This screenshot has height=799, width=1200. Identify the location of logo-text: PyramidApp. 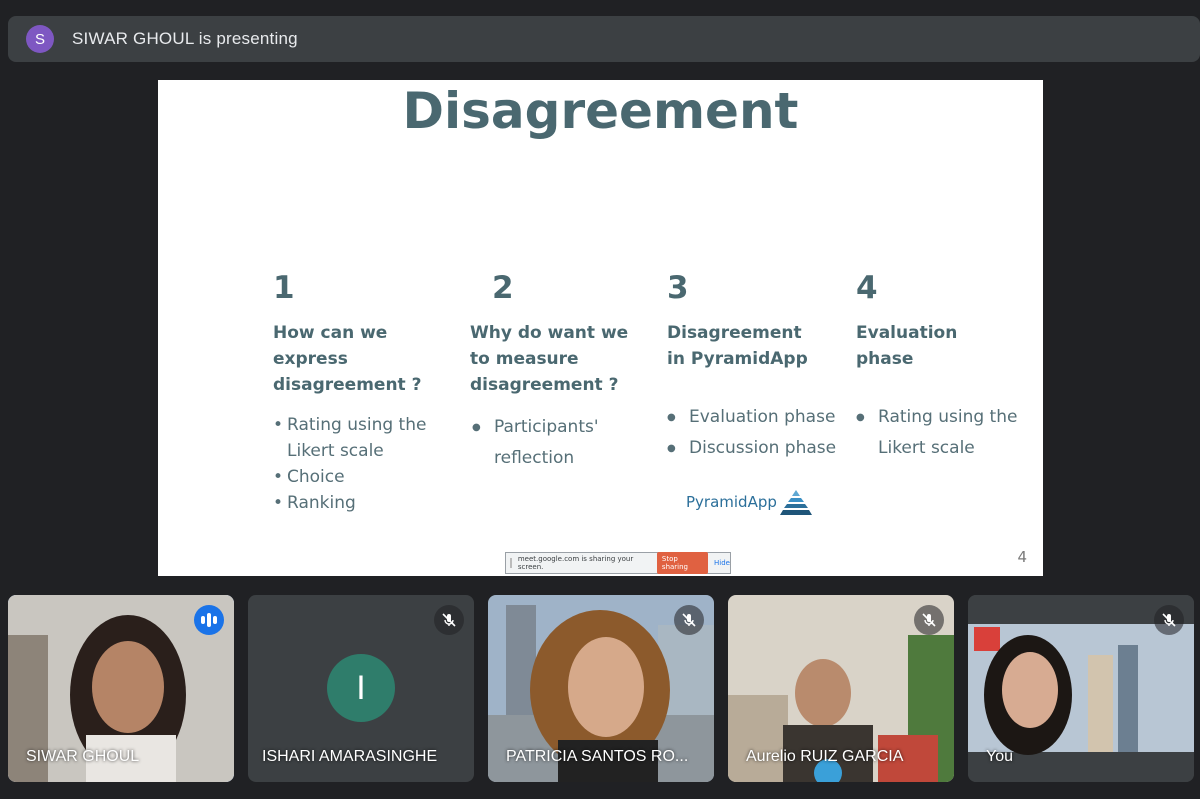
(731, 502).